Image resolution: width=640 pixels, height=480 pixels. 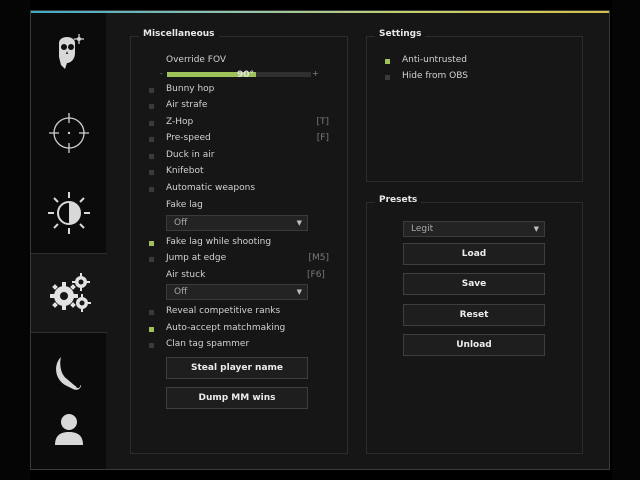 I want to click on checkbox-reveal-ranks: Reveal competitive ranks, so click(x=240, y=312).